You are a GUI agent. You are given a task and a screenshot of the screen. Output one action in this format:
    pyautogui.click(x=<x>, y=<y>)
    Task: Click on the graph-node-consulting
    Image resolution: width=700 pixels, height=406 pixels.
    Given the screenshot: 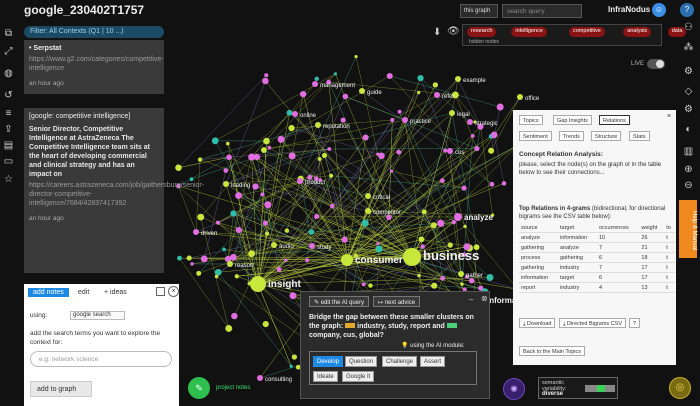 What is the action you would take?
    pyautogui.click(x=260, y=378)
    